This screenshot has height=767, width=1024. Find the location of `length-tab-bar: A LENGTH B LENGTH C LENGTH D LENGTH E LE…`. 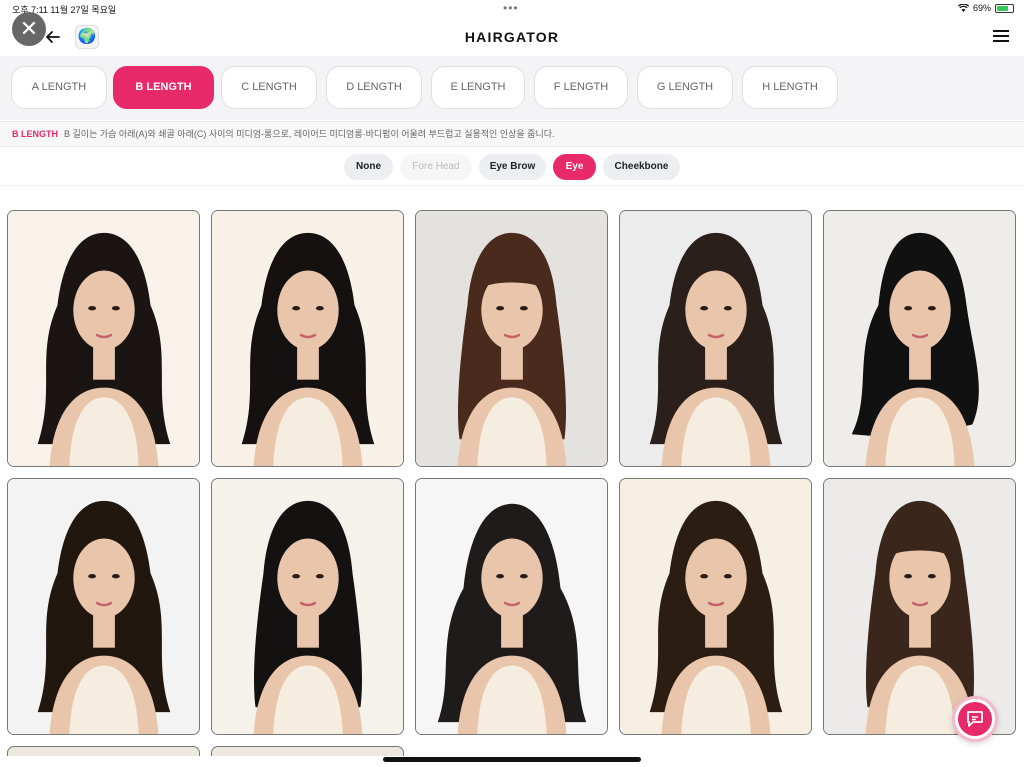

length-tab-bar: A LENGTH B LENGTH C LENGTH D LENGTH E LE… is located at coordinates (512, 88).